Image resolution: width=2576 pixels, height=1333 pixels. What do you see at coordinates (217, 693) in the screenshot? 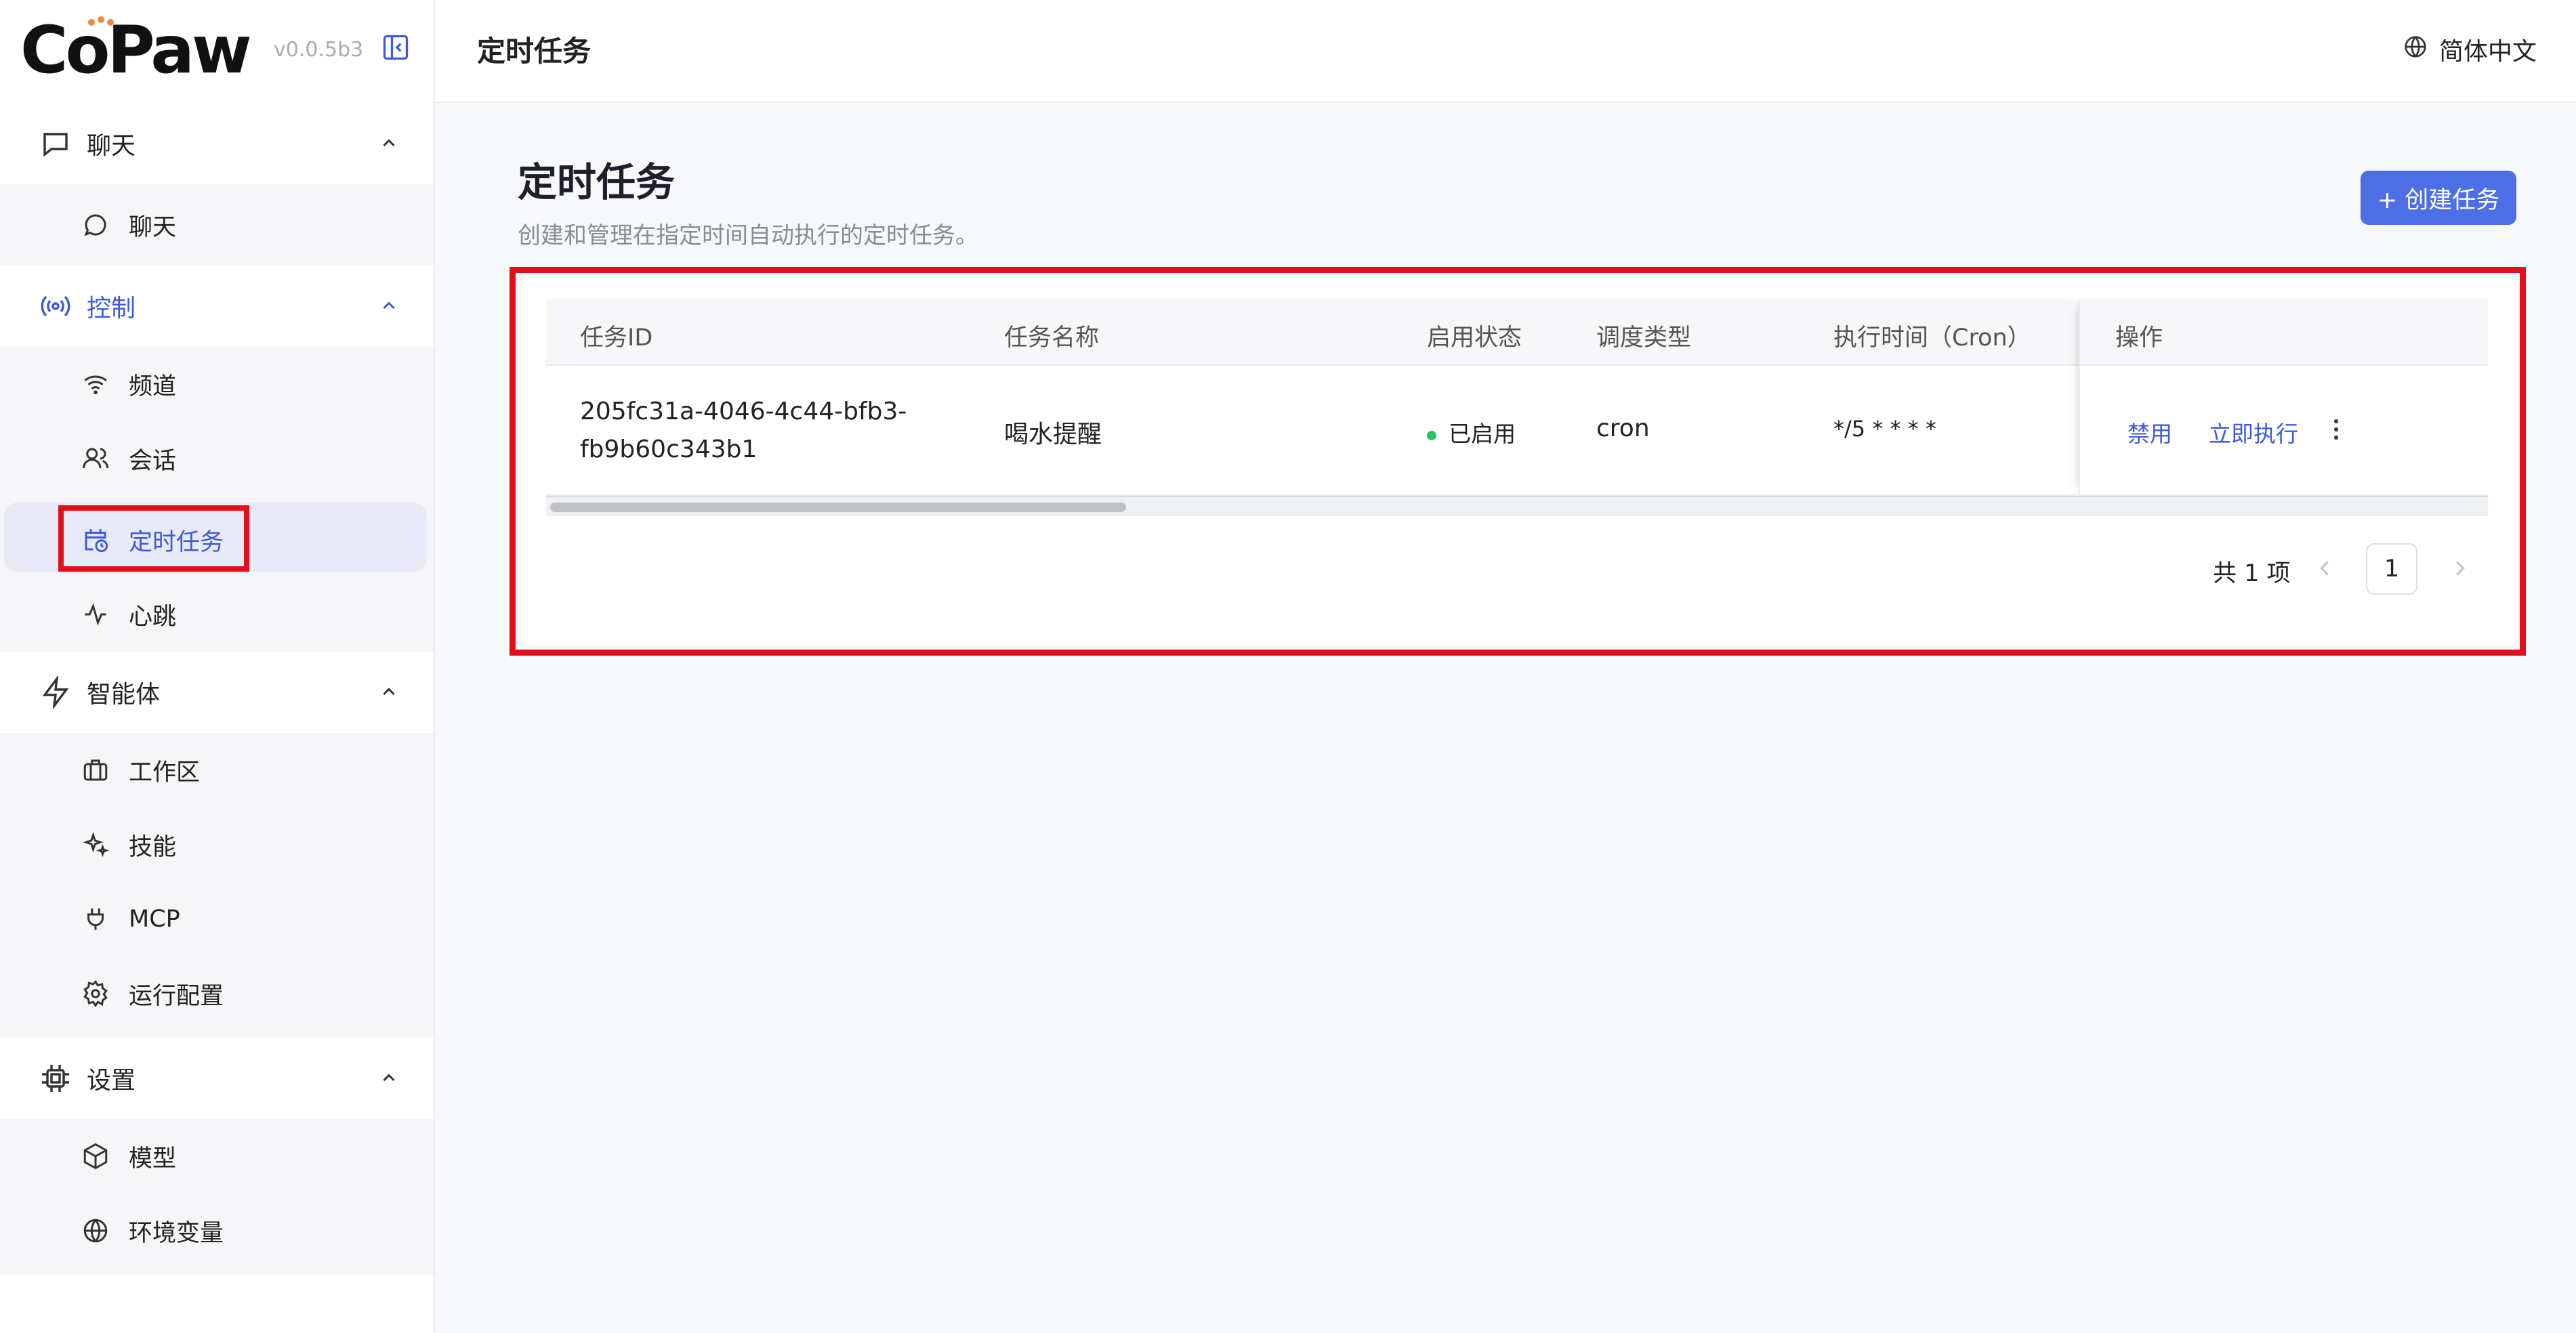
I see `sidebar-group-agent: 智能体` at bounding box center [217, 693].